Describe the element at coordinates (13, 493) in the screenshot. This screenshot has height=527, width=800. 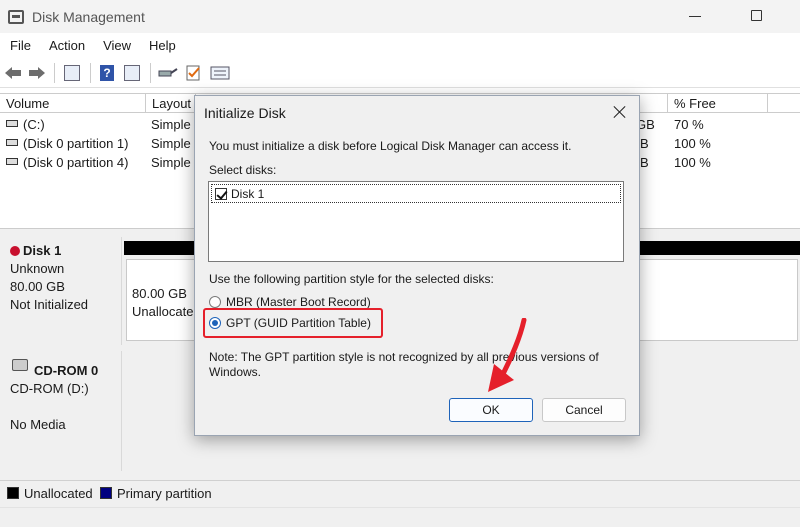
I see `legend-swatch-unallocated` at that location.